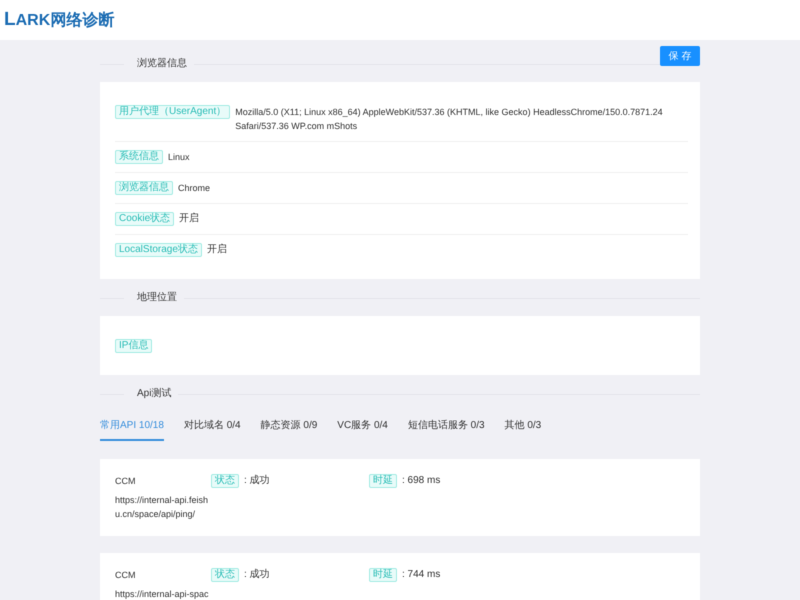 Image resolution: width=800 pixels, height=600 pixels. Describe the element at coordinates (179, 157) in the screenshot. I see `field-value: Linux` at that location.